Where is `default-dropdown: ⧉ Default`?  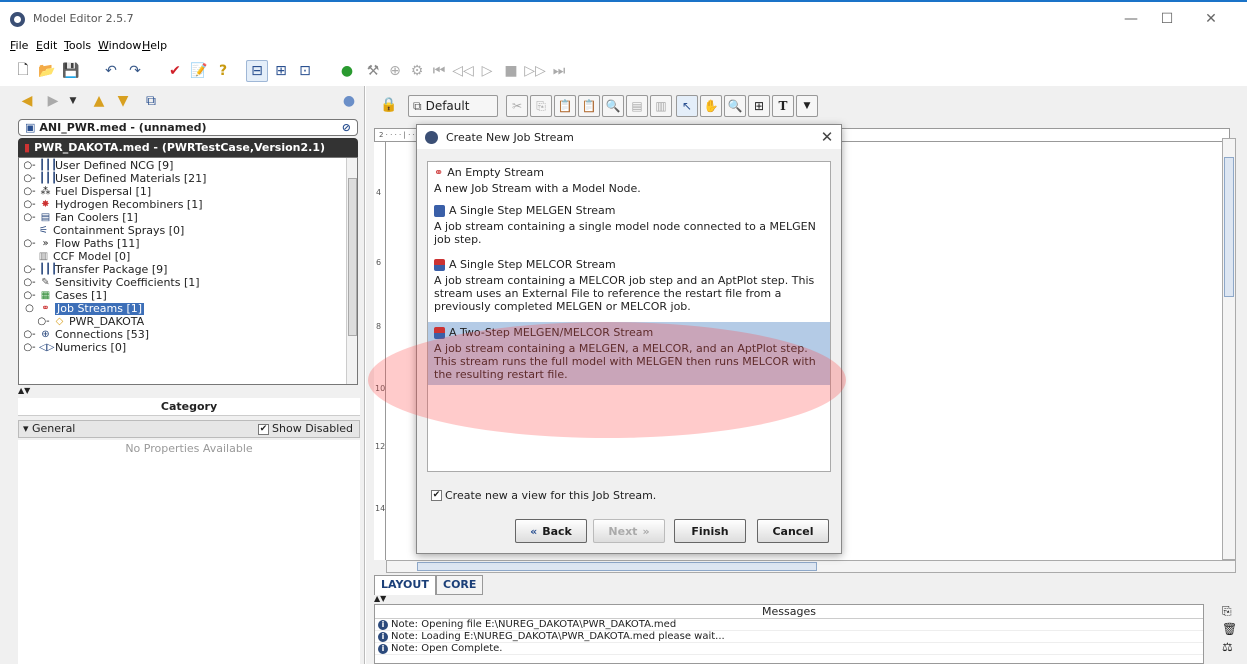
default-dropdown: ⧉ Default is located at coordinates (453, 106).